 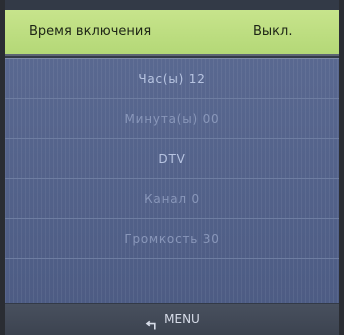 I want to click on header-value: Выкл., so click(x=272, y=31).